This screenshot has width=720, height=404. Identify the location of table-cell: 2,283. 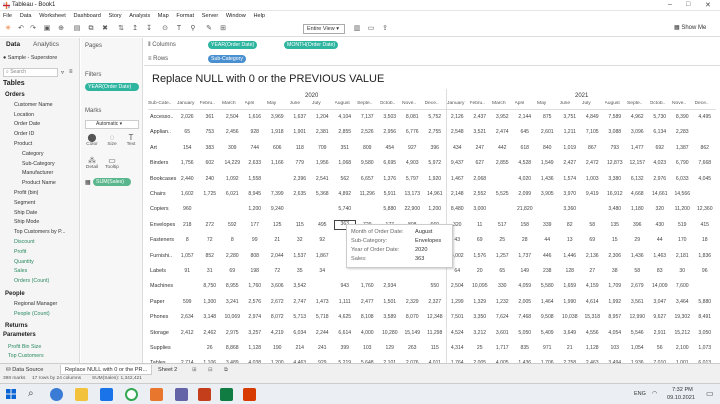
(682, 132).